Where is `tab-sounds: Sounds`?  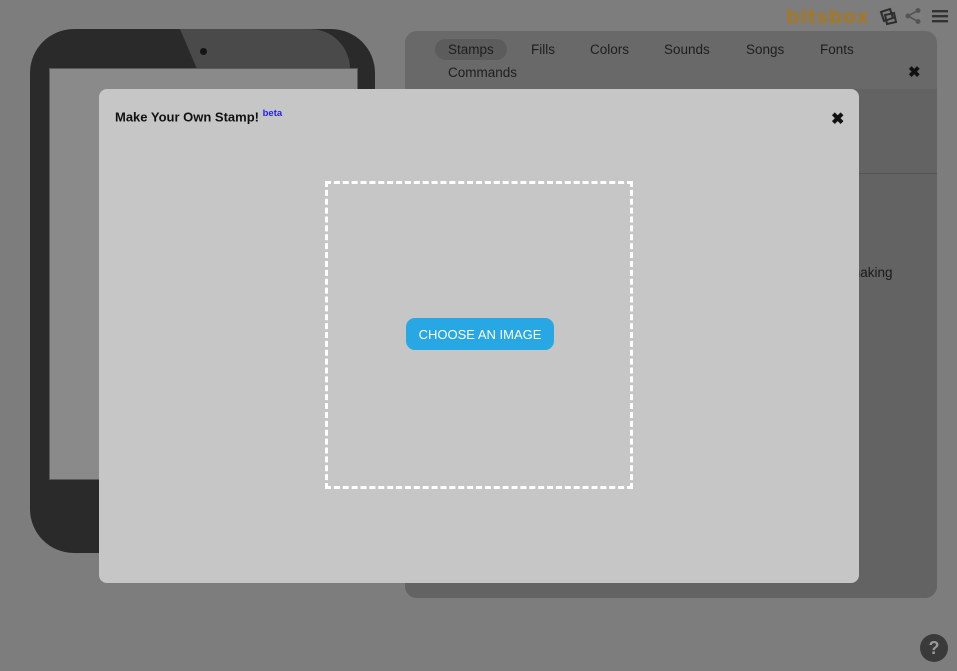 tab-sounds: Sounds is located at coordinates (687, 49).